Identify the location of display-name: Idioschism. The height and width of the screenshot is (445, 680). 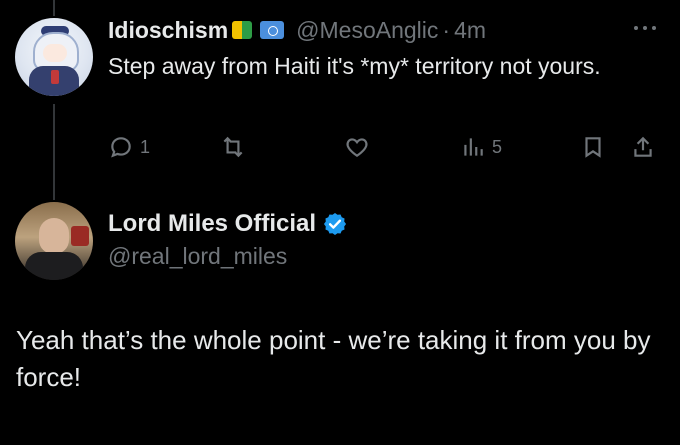
(168, 30).